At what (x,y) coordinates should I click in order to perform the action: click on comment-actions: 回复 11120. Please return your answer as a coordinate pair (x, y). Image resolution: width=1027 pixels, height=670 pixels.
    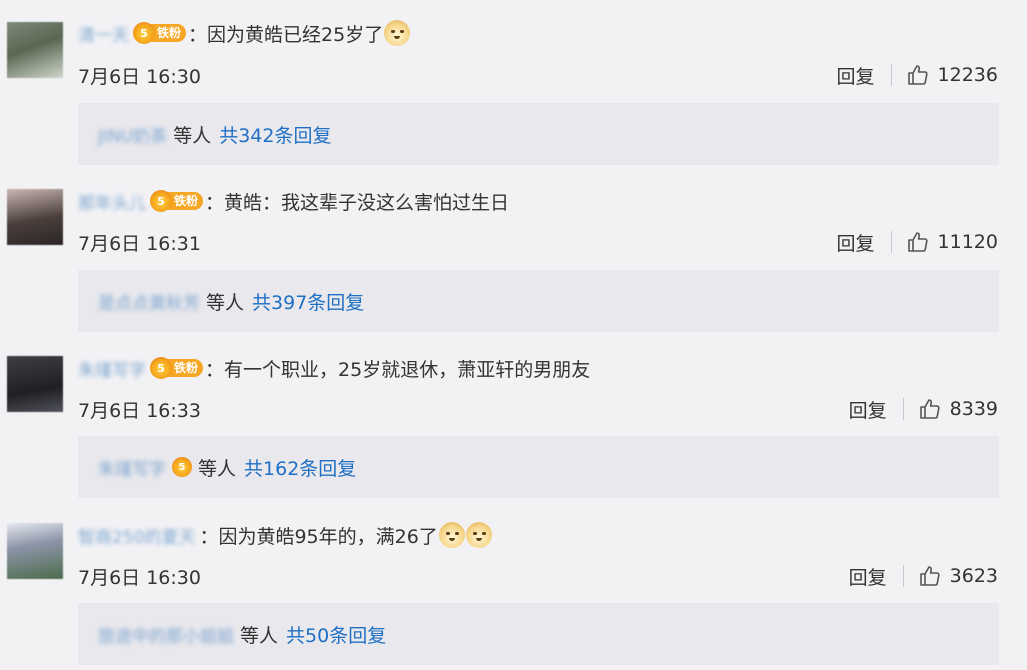
    Looking at the image, I should click on (917, 242).